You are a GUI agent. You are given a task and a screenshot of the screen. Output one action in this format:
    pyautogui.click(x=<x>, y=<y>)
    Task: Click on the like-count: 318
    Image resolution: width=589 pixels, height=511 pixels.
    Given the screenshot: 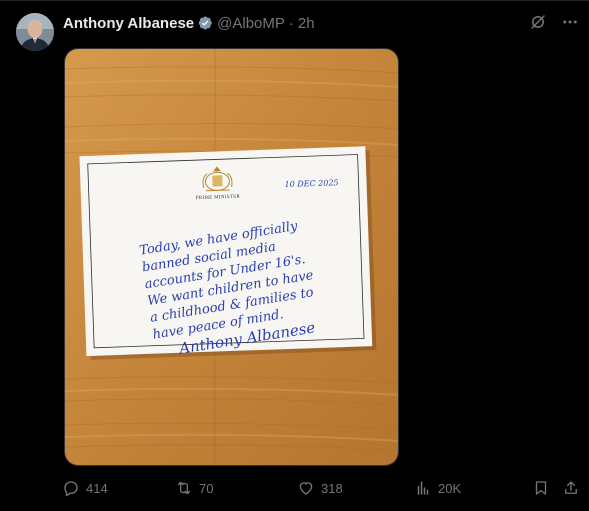 What is the action you would take?
    pyautogui.click(x=332, y=488)
    